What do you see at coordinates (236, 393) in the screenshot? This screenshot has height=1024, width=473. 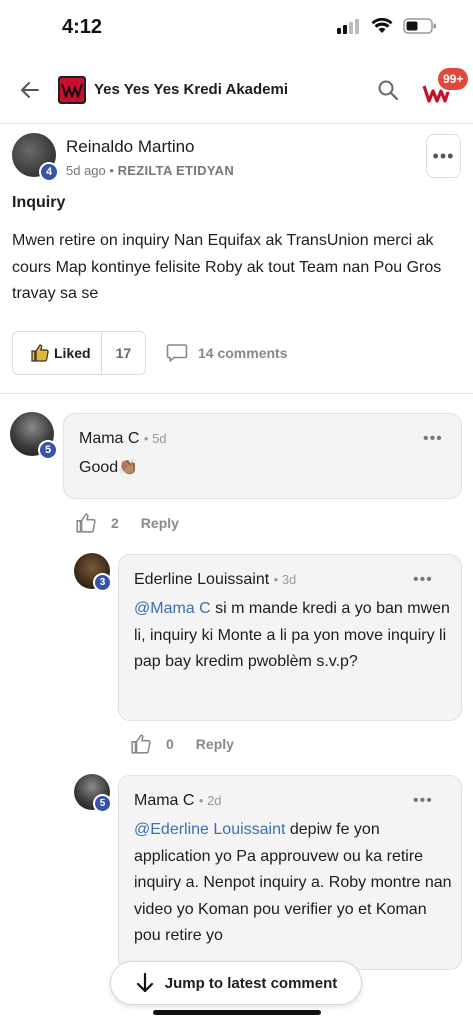 I see `post-divider` at bounding box center [236, 393].